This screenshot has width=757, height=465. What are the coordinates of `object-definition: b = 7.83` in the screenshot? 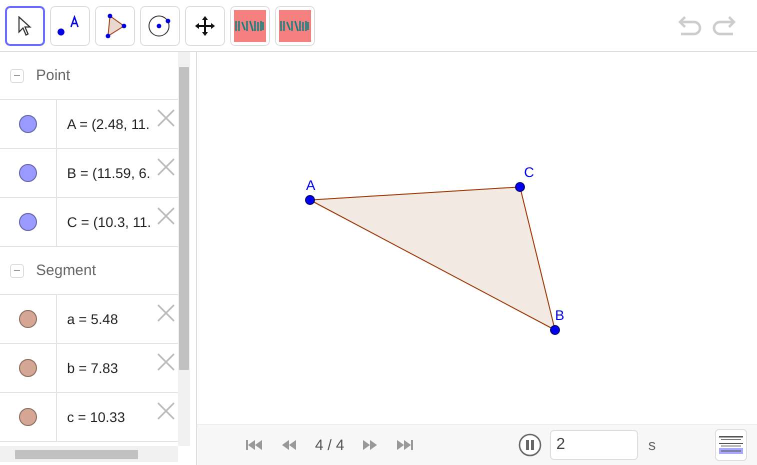 It's located at (110, 368).